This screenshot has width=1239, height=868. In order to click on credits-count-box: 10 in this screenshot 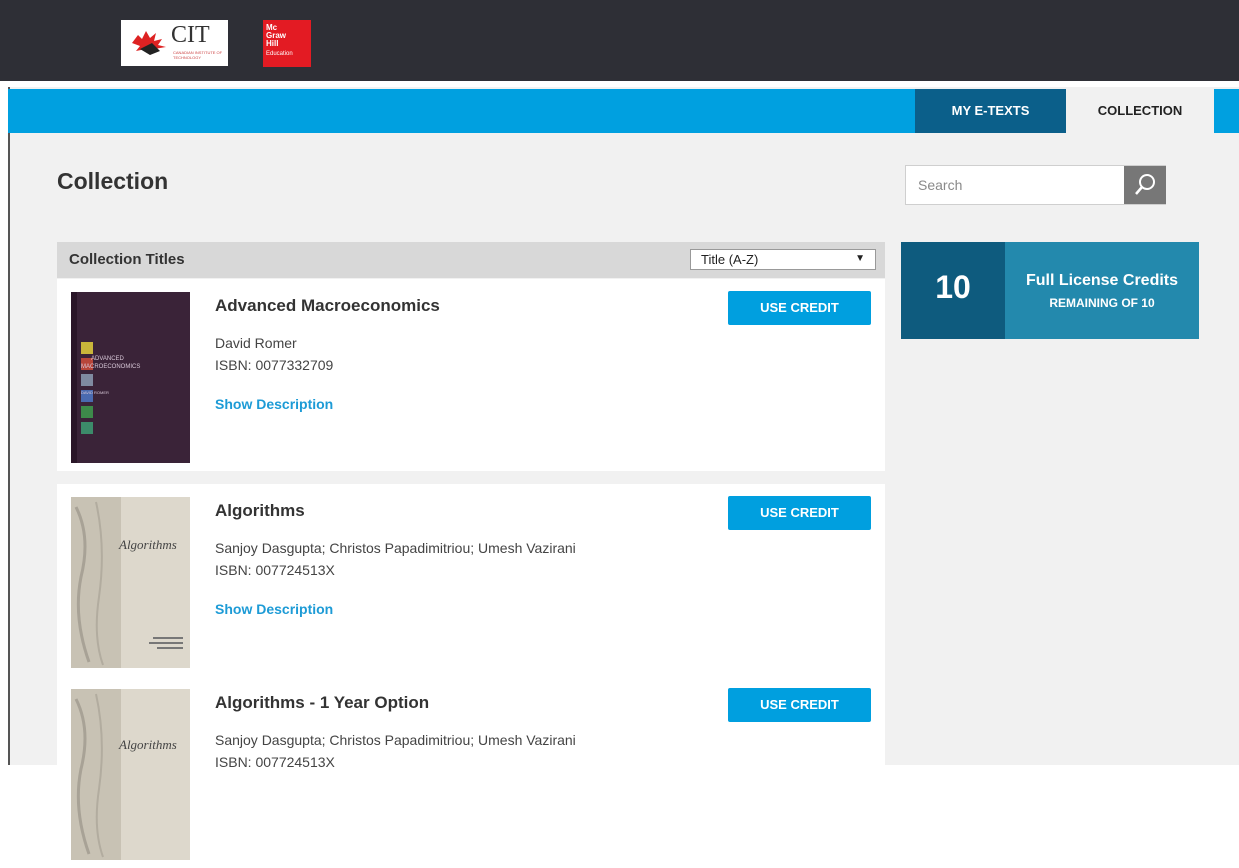, I will do `click(953, 290)`.